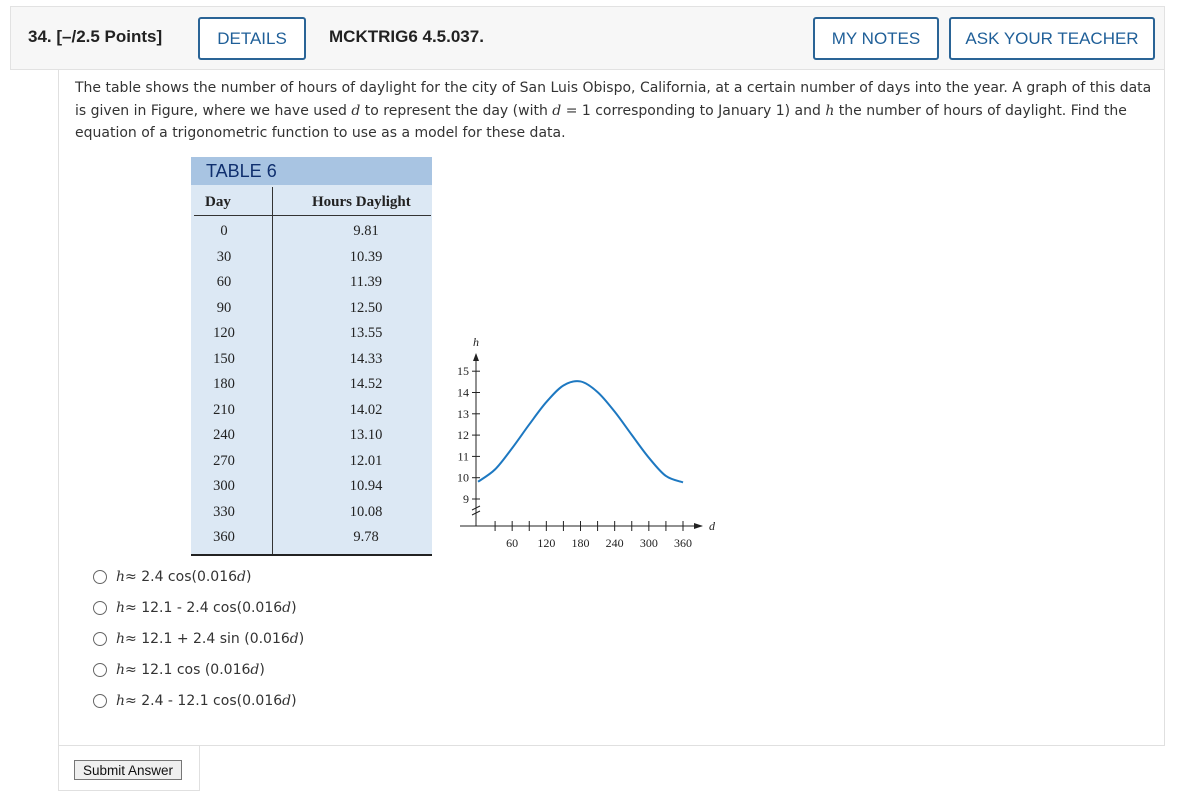  Describe the element at coordinates (366, 460) in the screenshot. I see `table-cell-hours: 12.01` at that location.